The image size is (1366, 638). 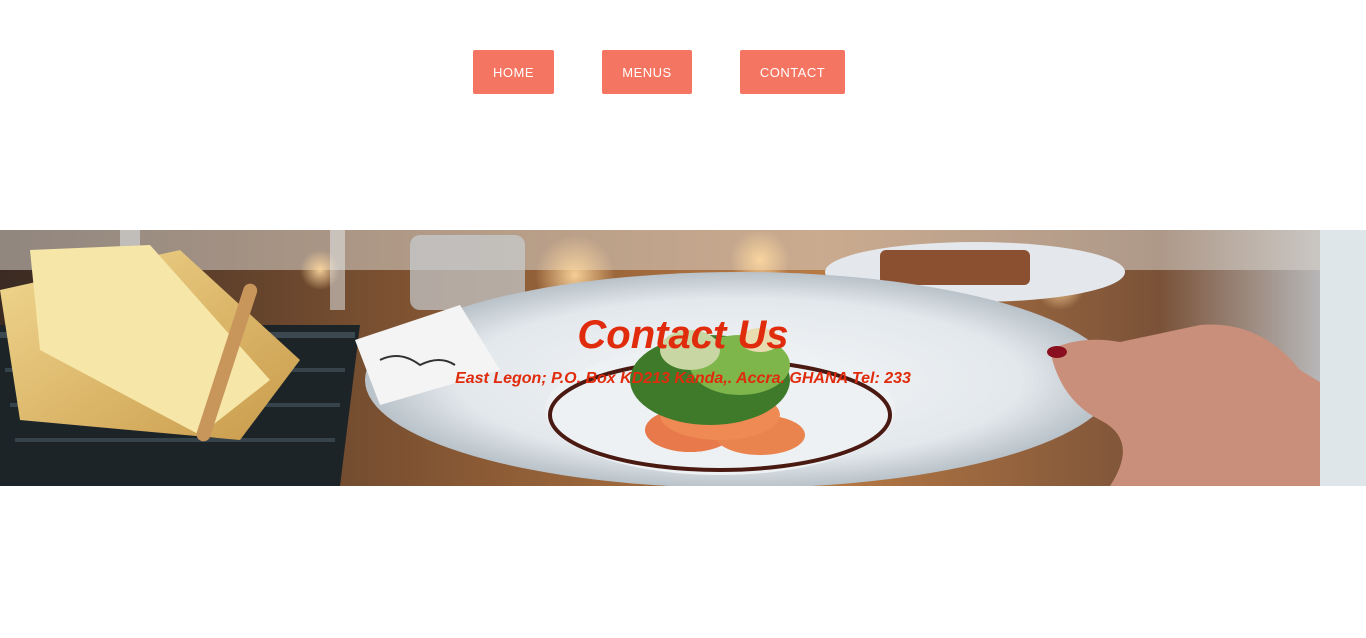 I want to click on home-button: HOME, so click(x=513, y=72).